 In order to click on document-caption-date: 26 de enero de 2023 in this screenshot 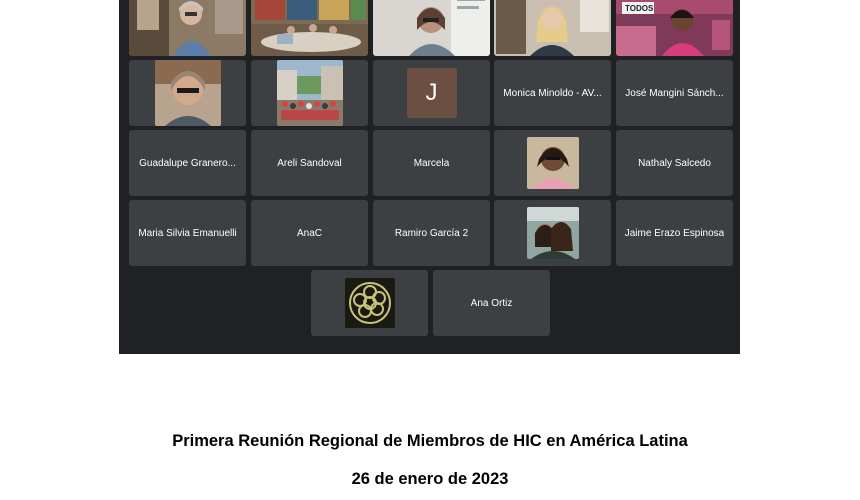, I will do `click(430, 479)`.